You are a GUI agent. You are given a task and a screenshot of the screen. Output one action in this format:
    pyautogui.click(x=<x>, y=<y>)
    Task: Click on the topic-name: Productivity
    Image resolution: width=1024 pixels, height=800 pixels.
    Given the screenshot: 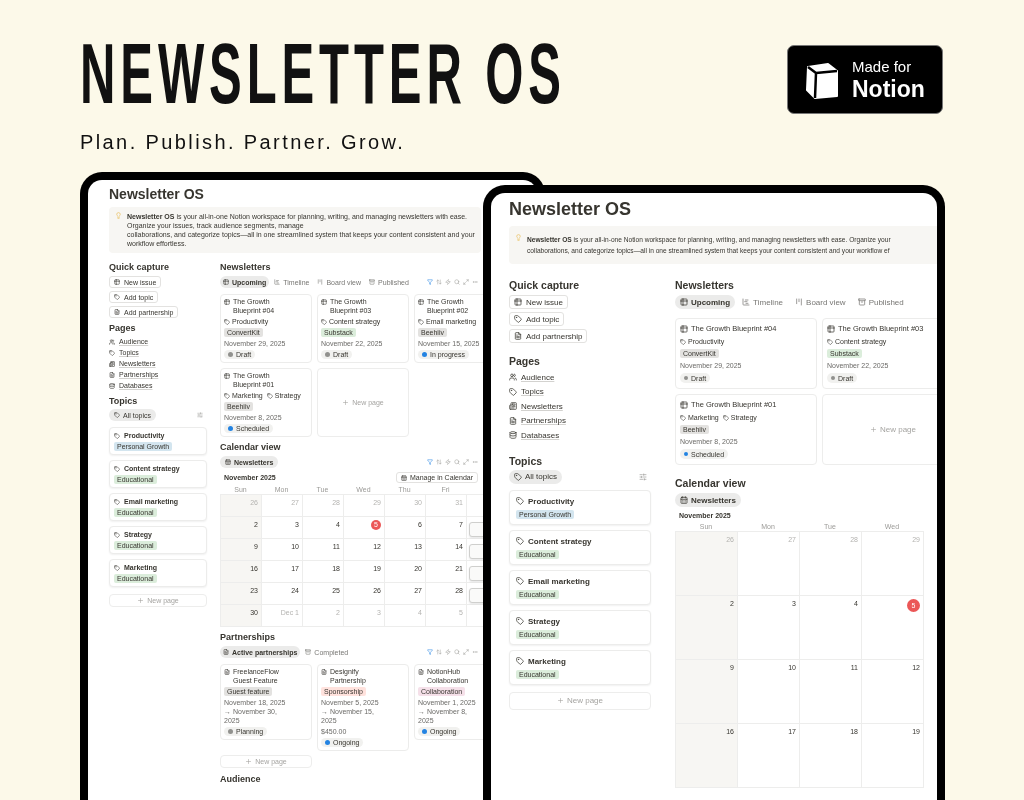 What is the action you would take?
    pyautogui.click(x=551, y=501)
    